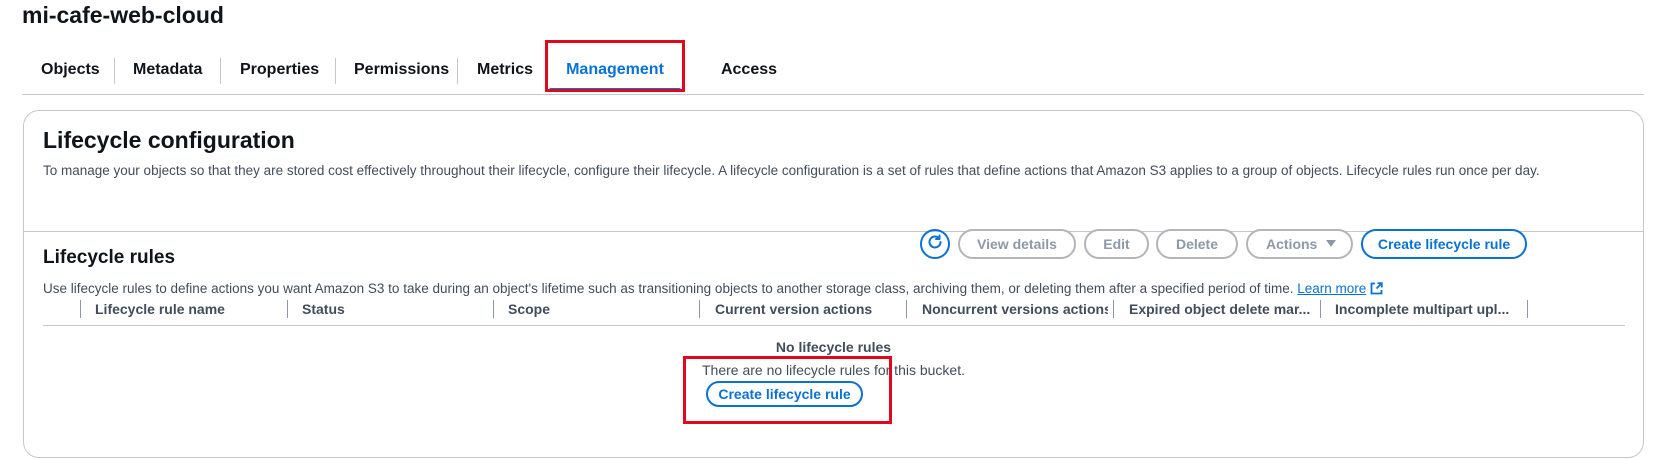  Describe the element at coordinates (1197, 244) in the screenshot. I see `delete-button: Delete` at that location.